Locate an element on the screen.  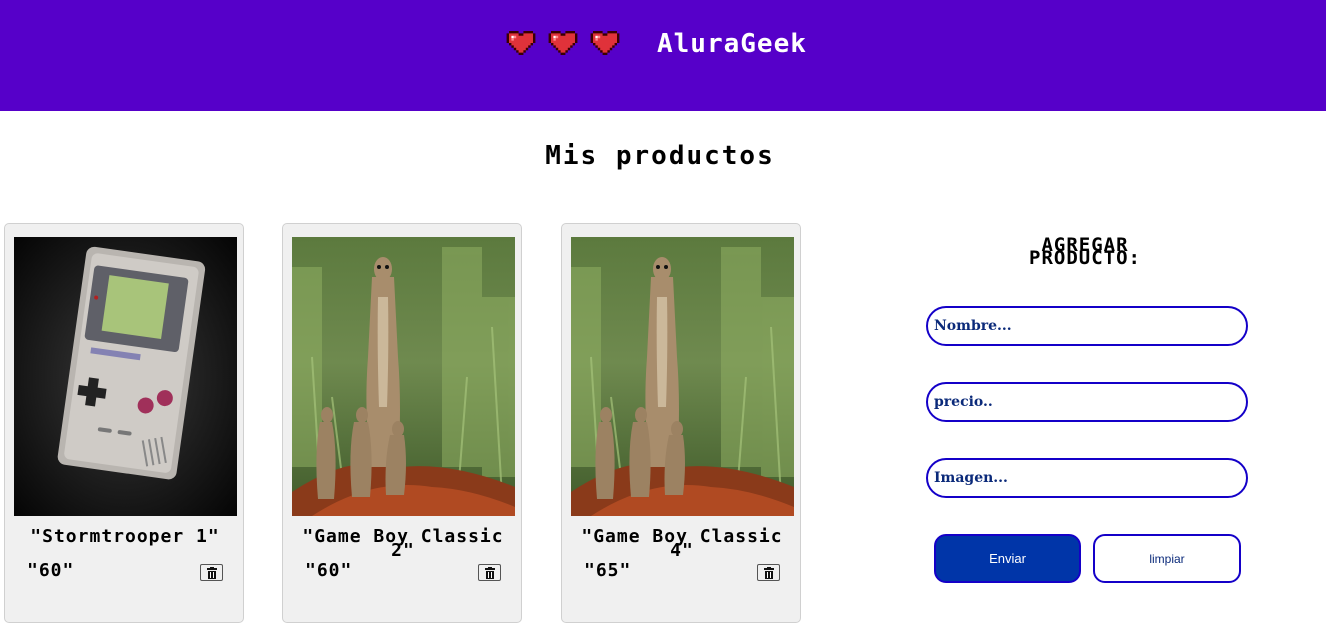
product-card: "Game Boy Classic 2" "60" is located at coordinates (402, 423).